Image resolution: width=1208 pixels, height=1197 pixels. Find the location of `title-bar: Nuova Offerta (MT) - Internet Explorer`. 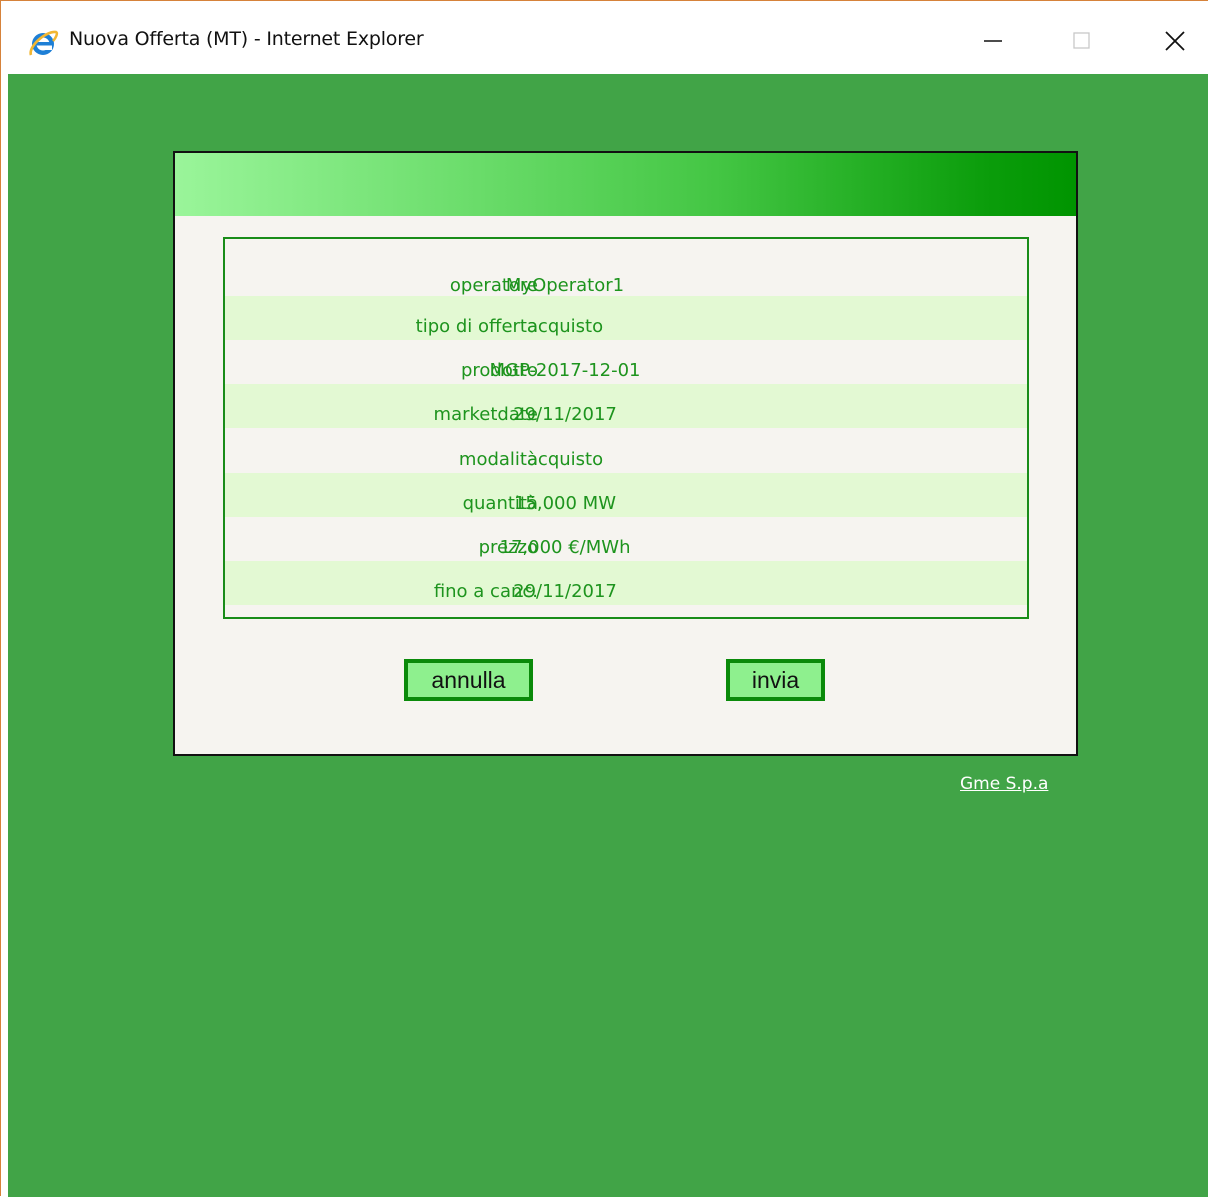

title-bar: Nuova Offerta (MT) - Internet Explorer is located at coordinates (604, 37).